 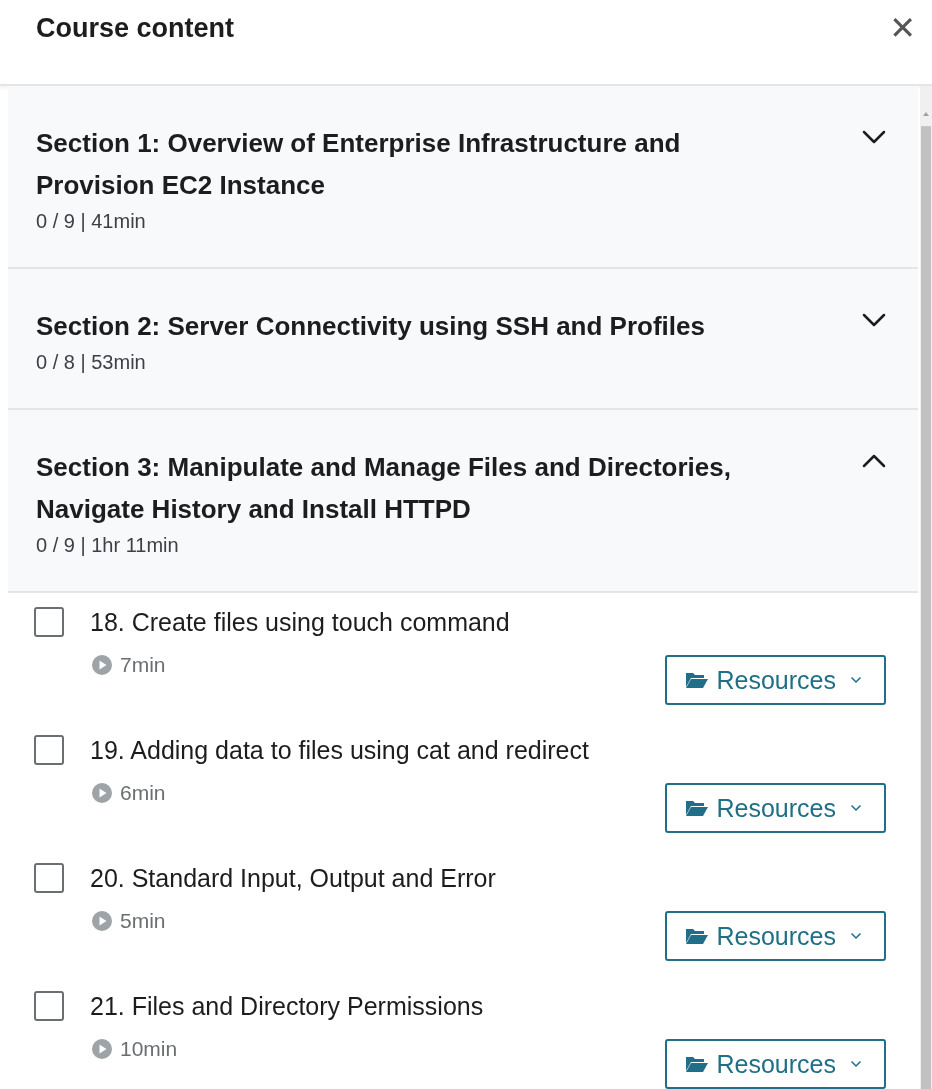 I want to click on lecture-duration: 10min, so click(x=149, y=1049).